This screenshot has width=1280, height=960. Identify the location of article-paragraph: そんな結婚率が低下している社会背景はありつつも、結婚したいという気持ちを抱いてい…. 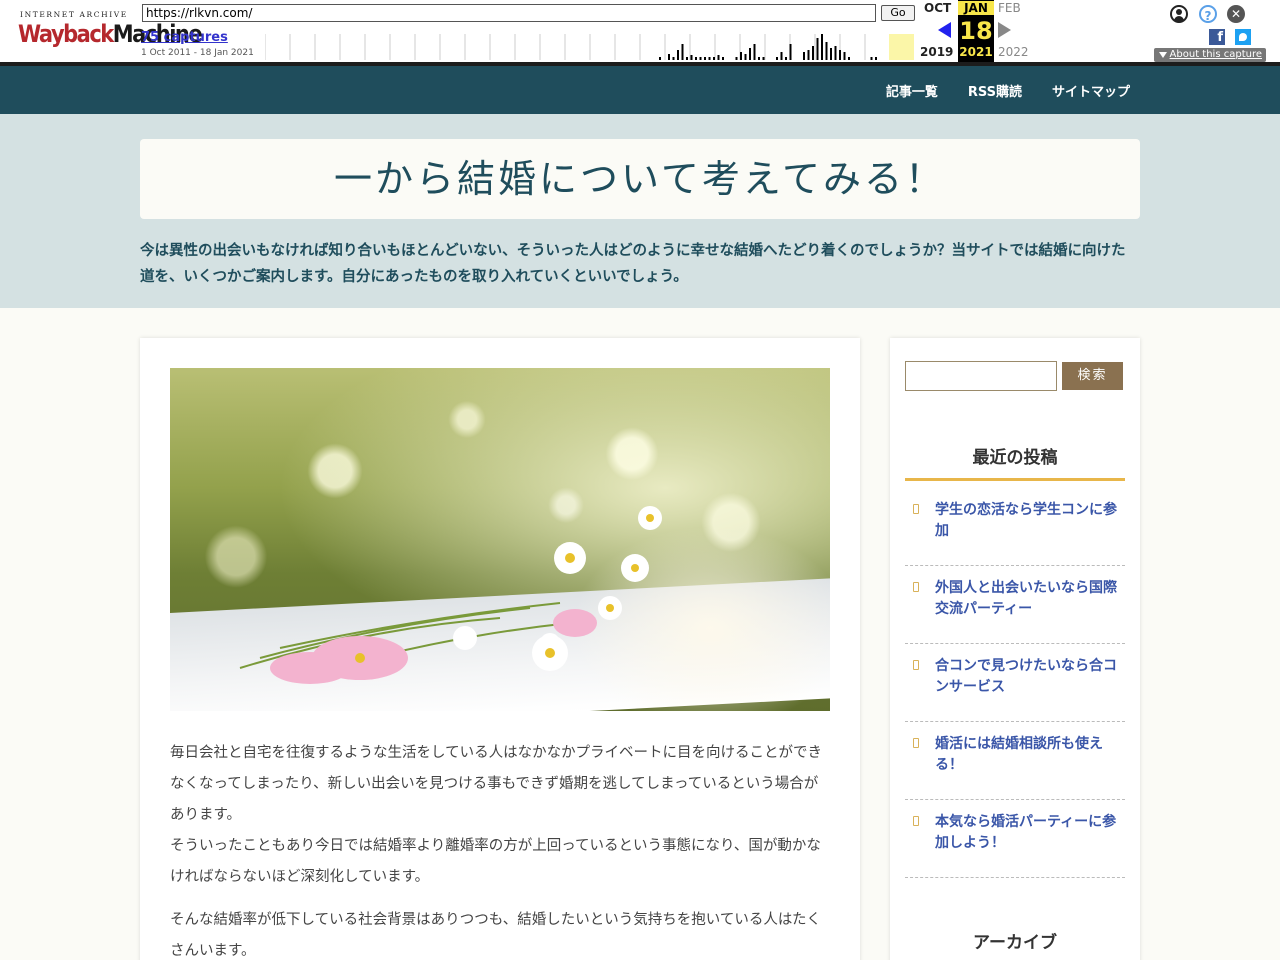
(496, 935).